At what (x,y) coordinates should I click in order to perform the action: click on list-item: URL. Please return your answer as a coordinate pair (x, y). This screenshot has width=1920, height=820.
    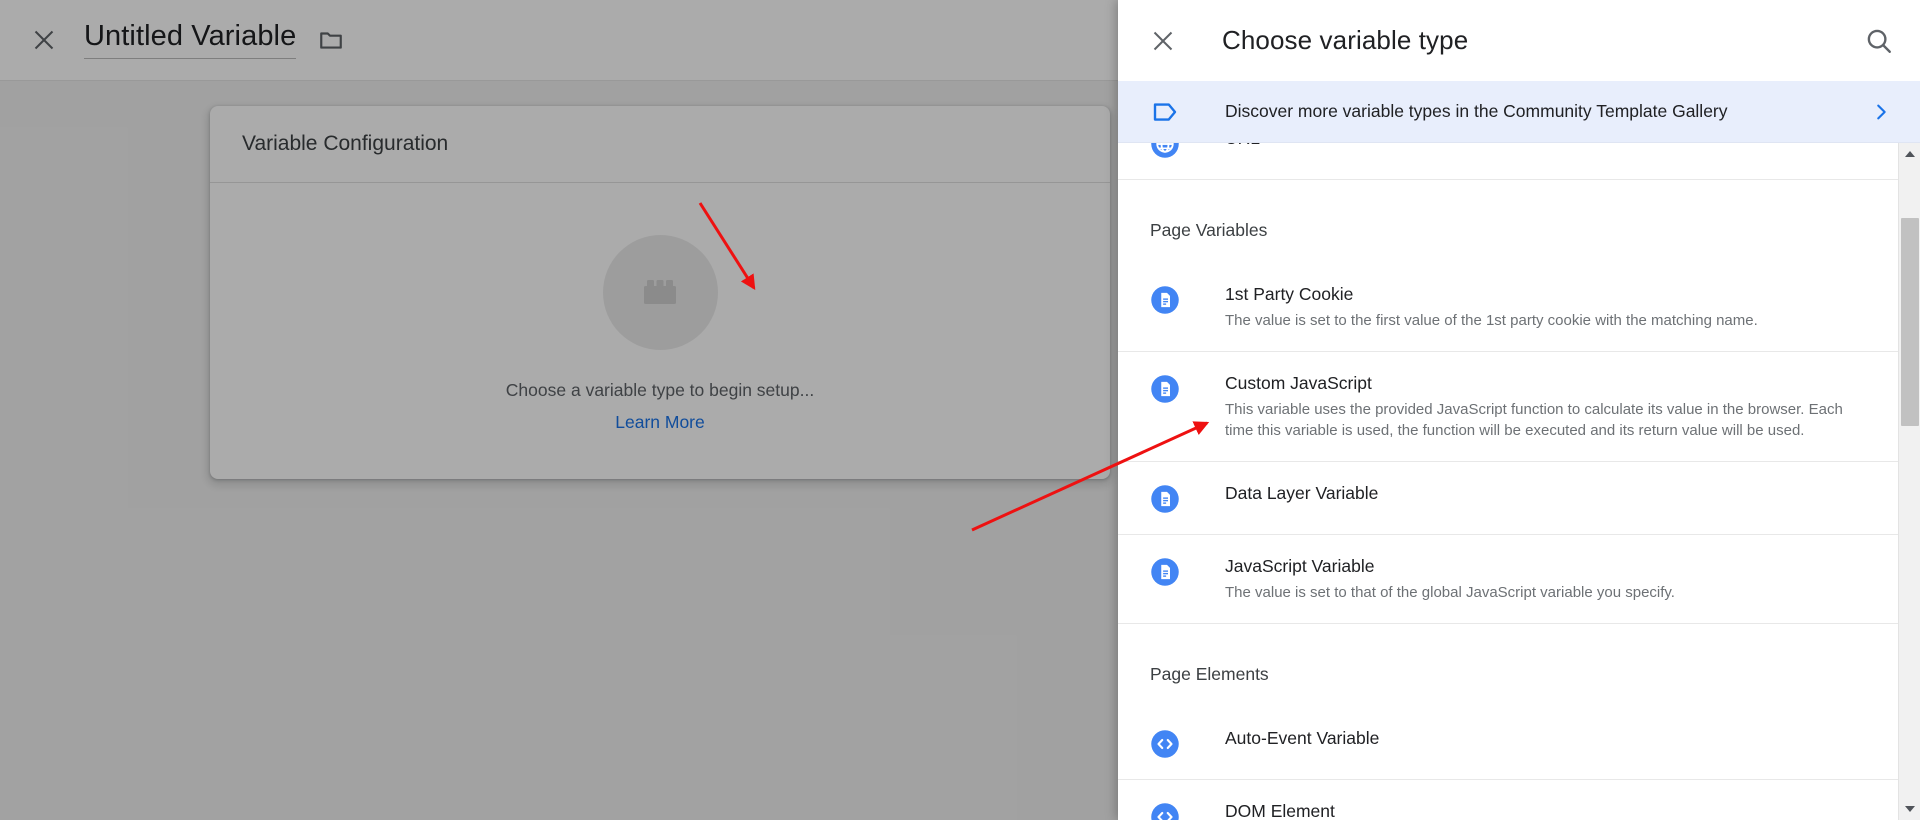
    Looking at the image, I should click on (1508, 161).